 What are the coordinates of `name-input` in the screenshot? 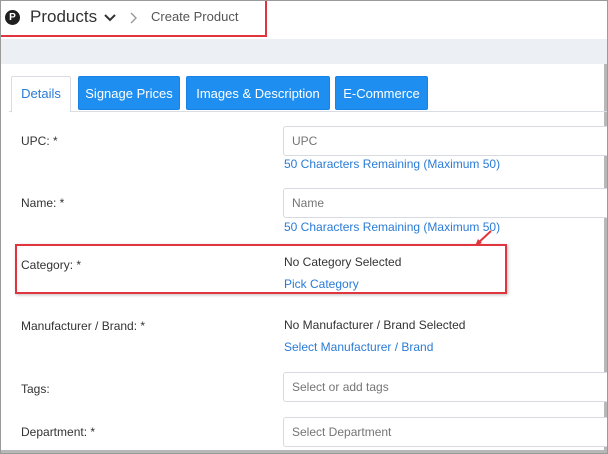 It's located at (445, 203).